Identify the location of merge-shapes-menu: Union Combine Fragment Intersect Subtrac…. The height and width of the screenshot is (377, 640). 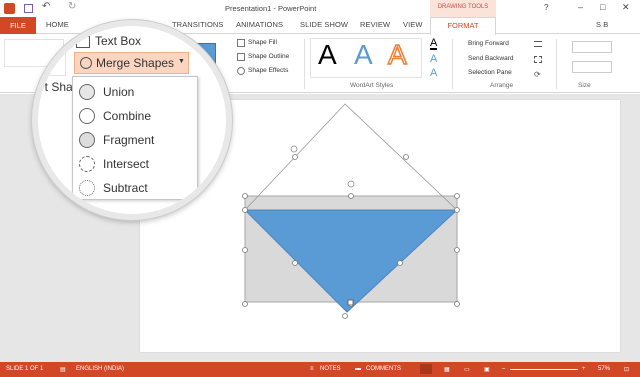
(135, 138).